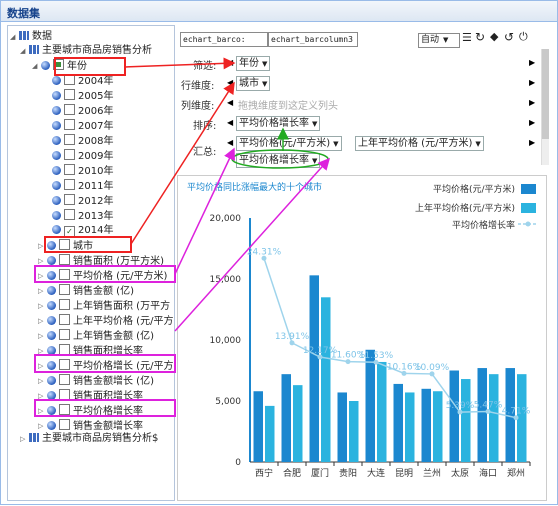 Image resolution: width=558 pixels, height=506 pixels. What do you see at coordinates (509, 37) in the screenshot?
I see `reload-icon: ↺` at bounding box center [509, 37].